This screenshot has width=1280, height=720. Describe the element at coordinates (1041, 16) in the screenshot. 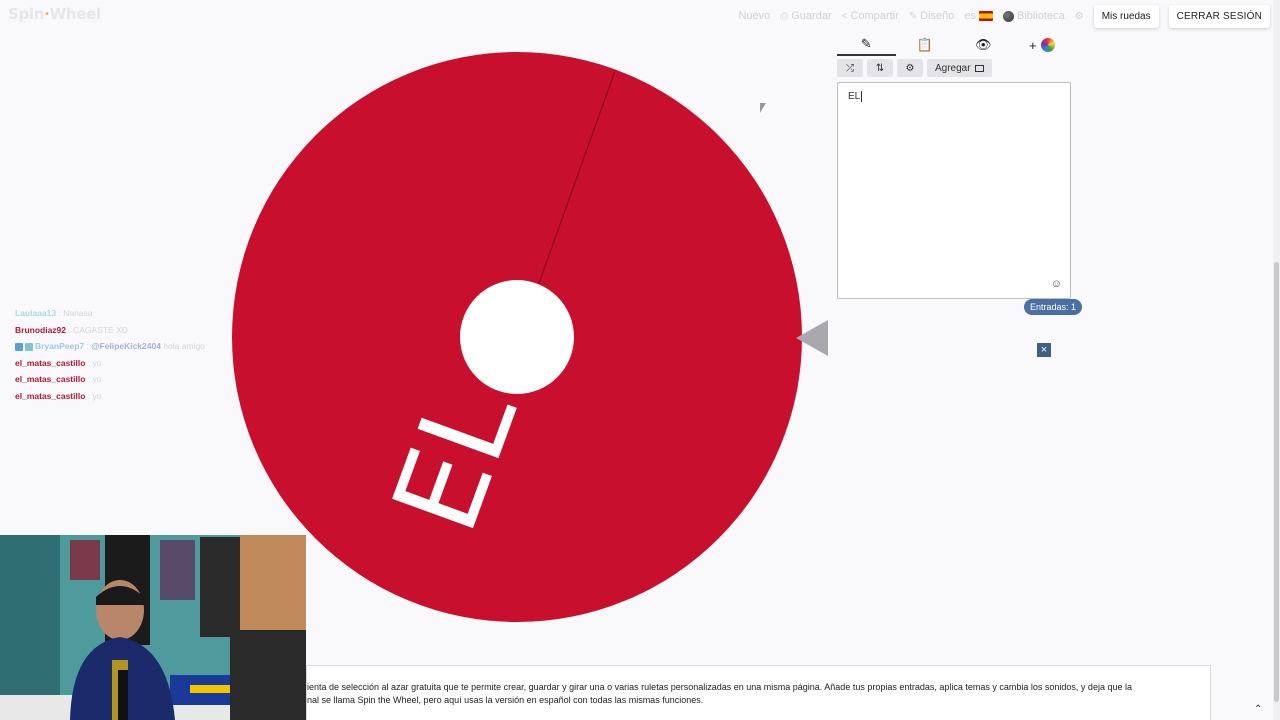

I see `biblioteca-label: Biblioteca` at that location.